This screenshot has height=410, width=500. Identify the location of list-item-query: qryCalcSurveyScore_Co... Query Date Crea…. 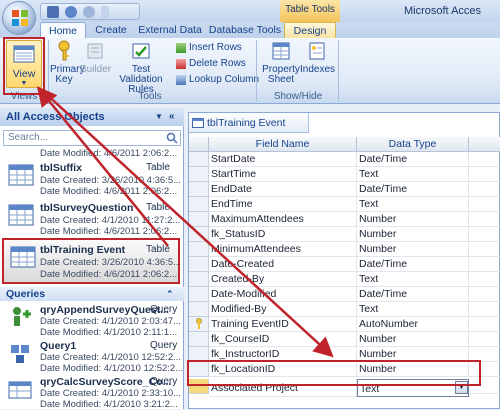
(92, 392).